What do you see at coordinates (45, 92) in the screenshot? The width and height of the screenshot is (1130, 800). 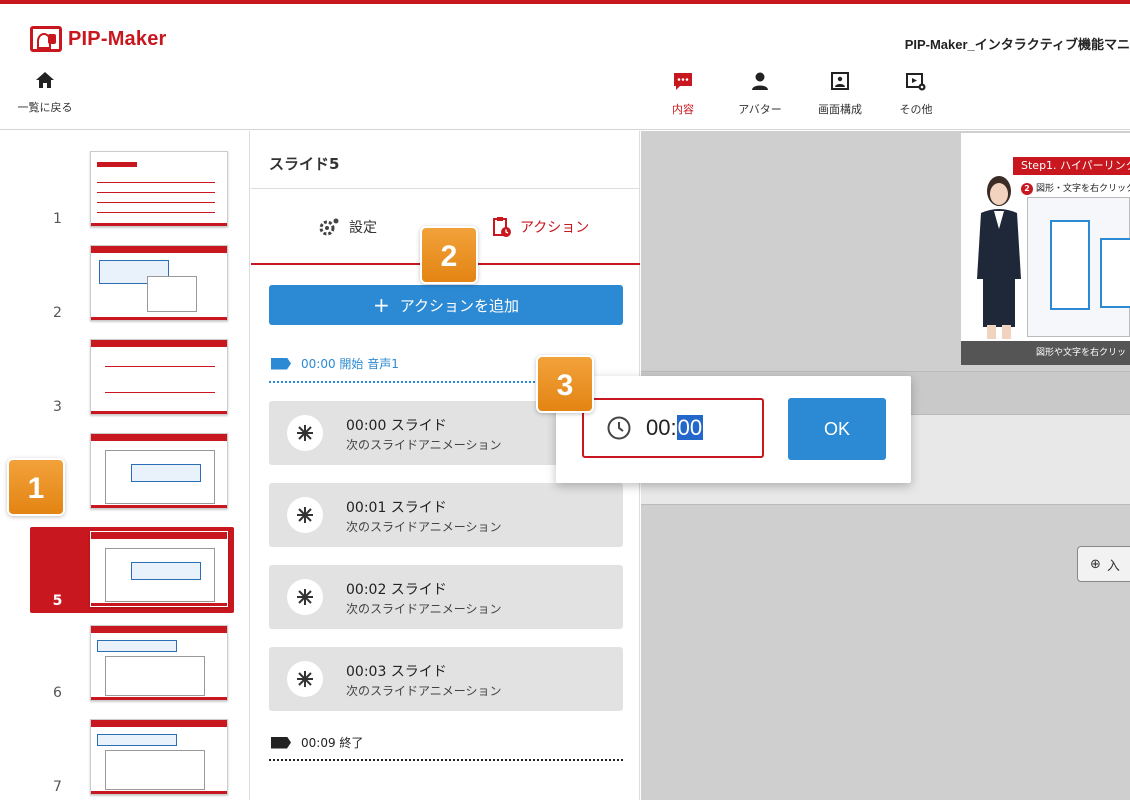 I see `back-to-list-button: 一覧に戻る` at bounding box center [45, 92].